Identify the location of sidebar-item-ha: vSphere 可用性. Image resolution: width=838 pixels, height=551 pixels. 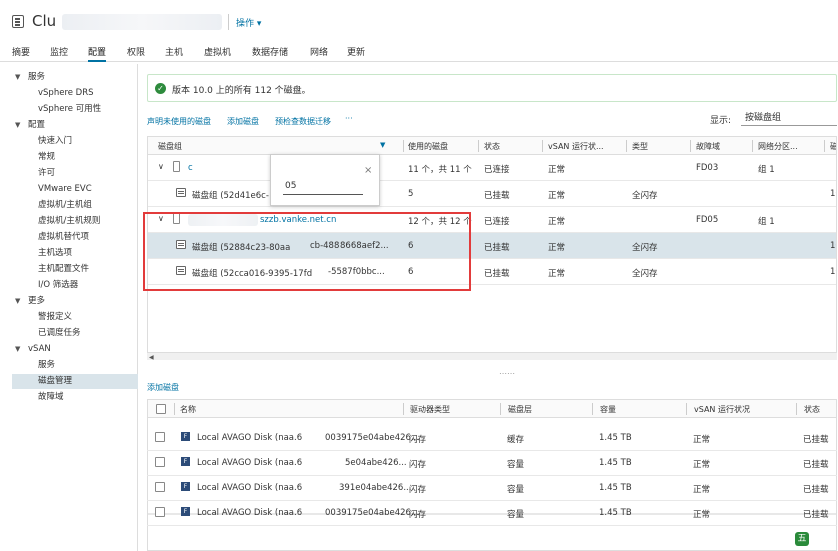
(69, 109).